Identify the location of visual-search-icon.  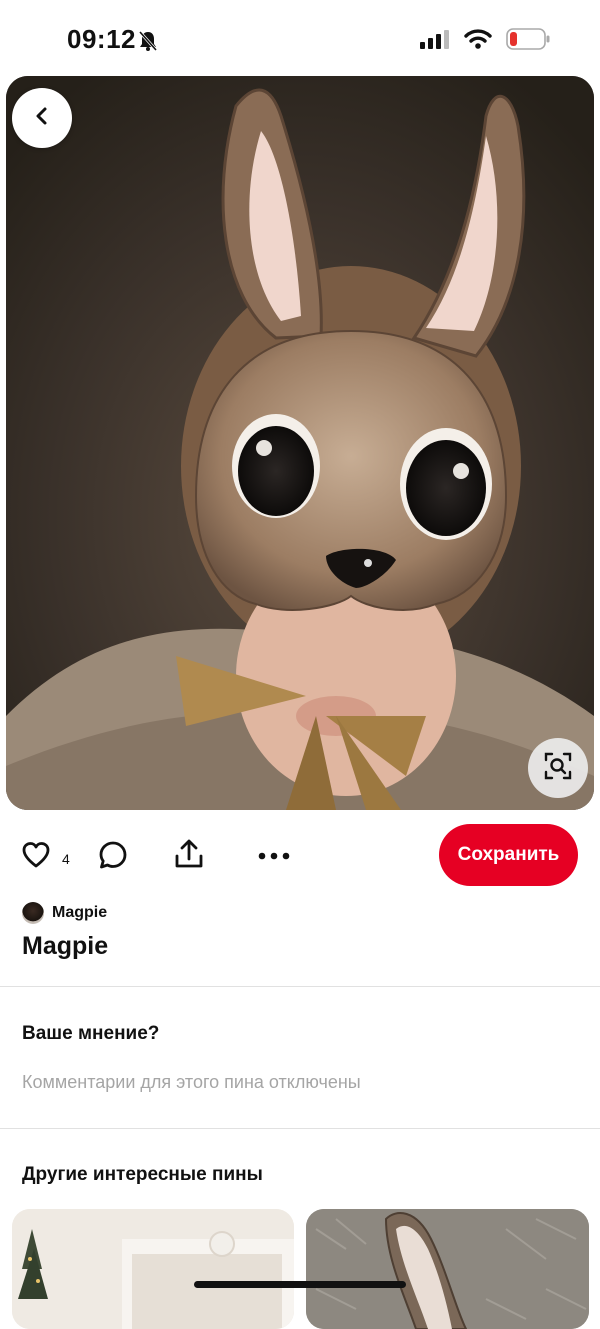
(558, 768).